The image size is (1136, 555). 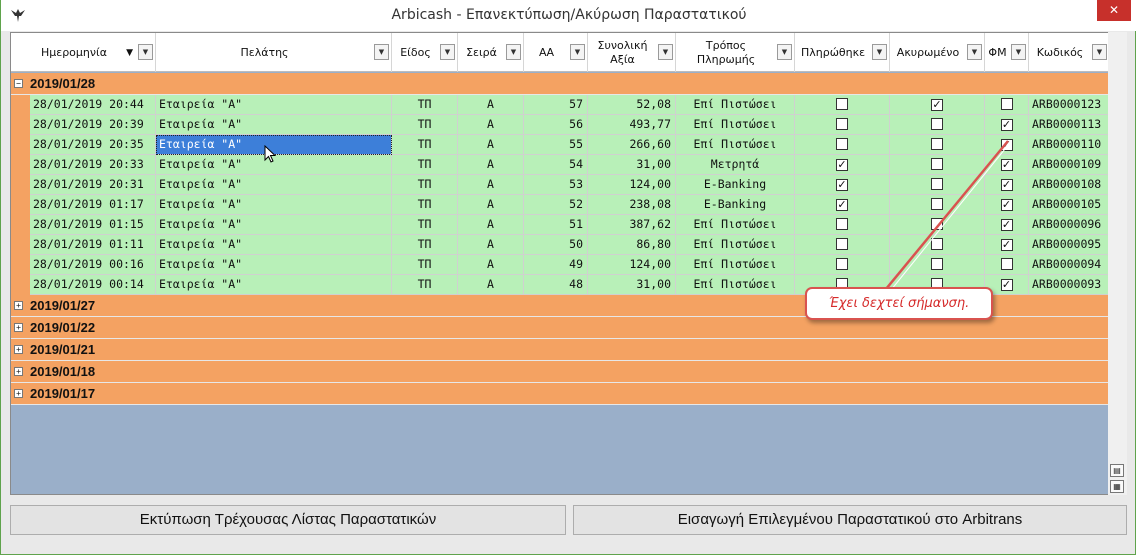 What do you see at coordinates (1069, 105) in the screenshot?
I see `cell-code: ARB0000123` at bounding box center [1069, 105].